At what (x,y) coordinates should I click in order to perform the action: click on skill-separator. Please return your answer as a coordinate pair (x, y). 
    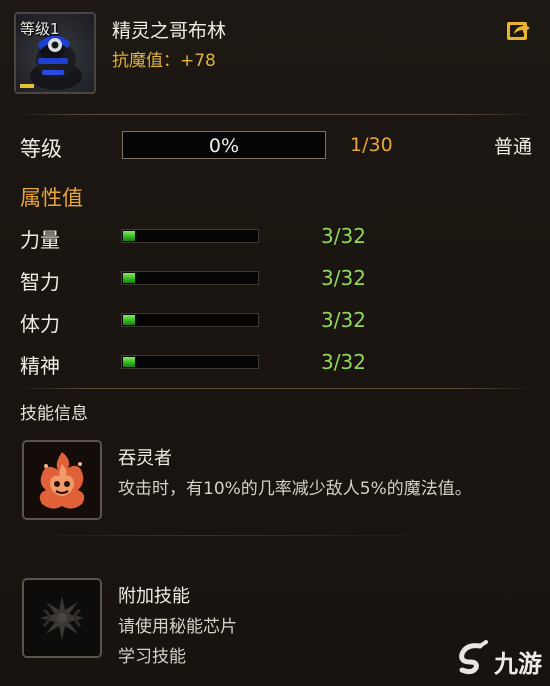
    Looking at the image, I should click on (240, 535).